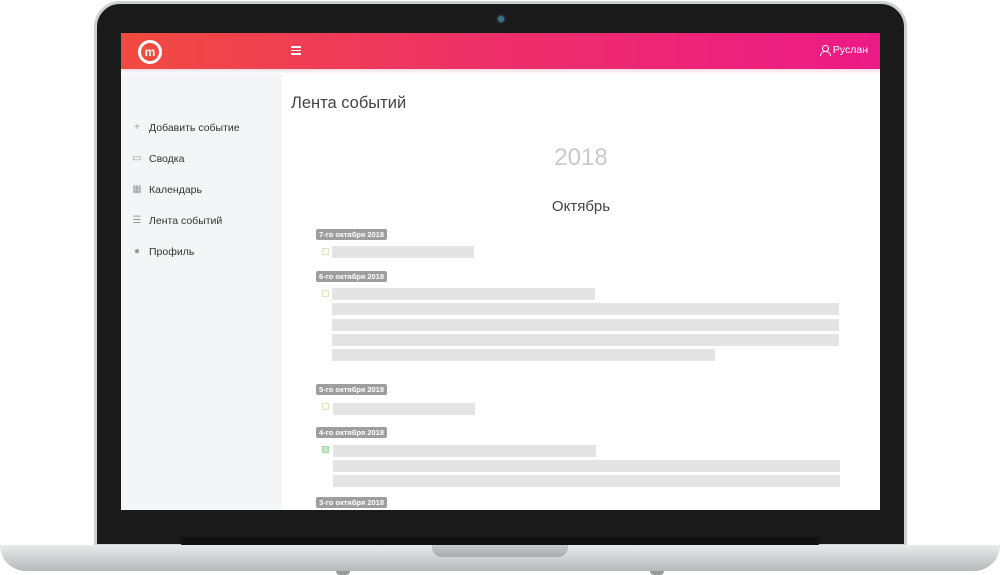 This screenshot has width=1000, height=575. Describe the element at coordinates (296, 50) in the screenshot. I see `menu-toggle-icon` at that location.